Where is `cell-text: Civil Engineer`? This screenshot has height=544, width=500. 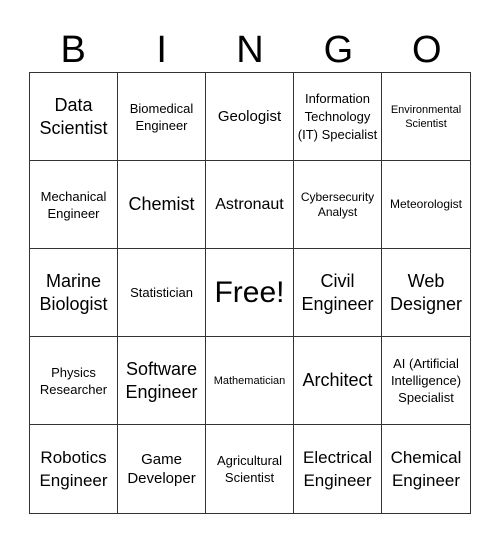 cell-text: Civil Engineer is located at coordinates (337, 292).